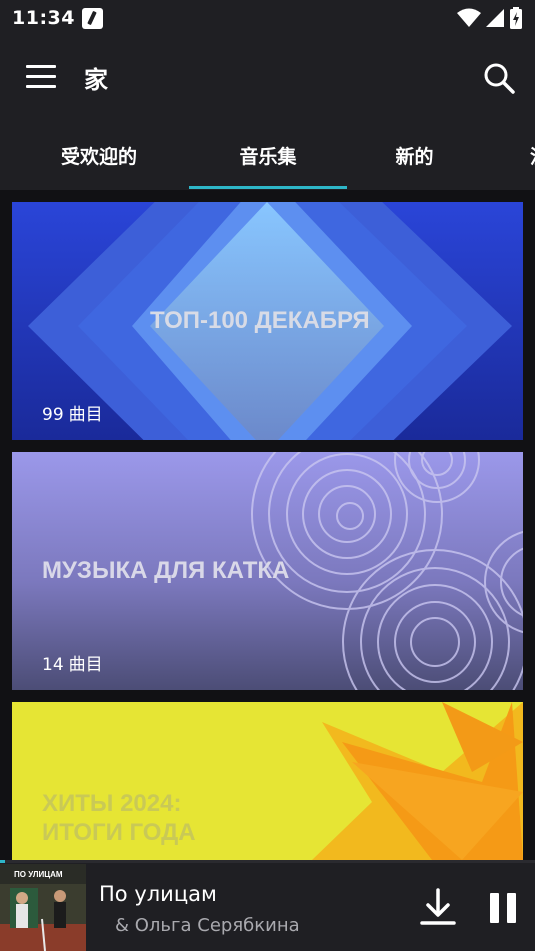  I want to click on app-bar: 家, so click(267, 77).